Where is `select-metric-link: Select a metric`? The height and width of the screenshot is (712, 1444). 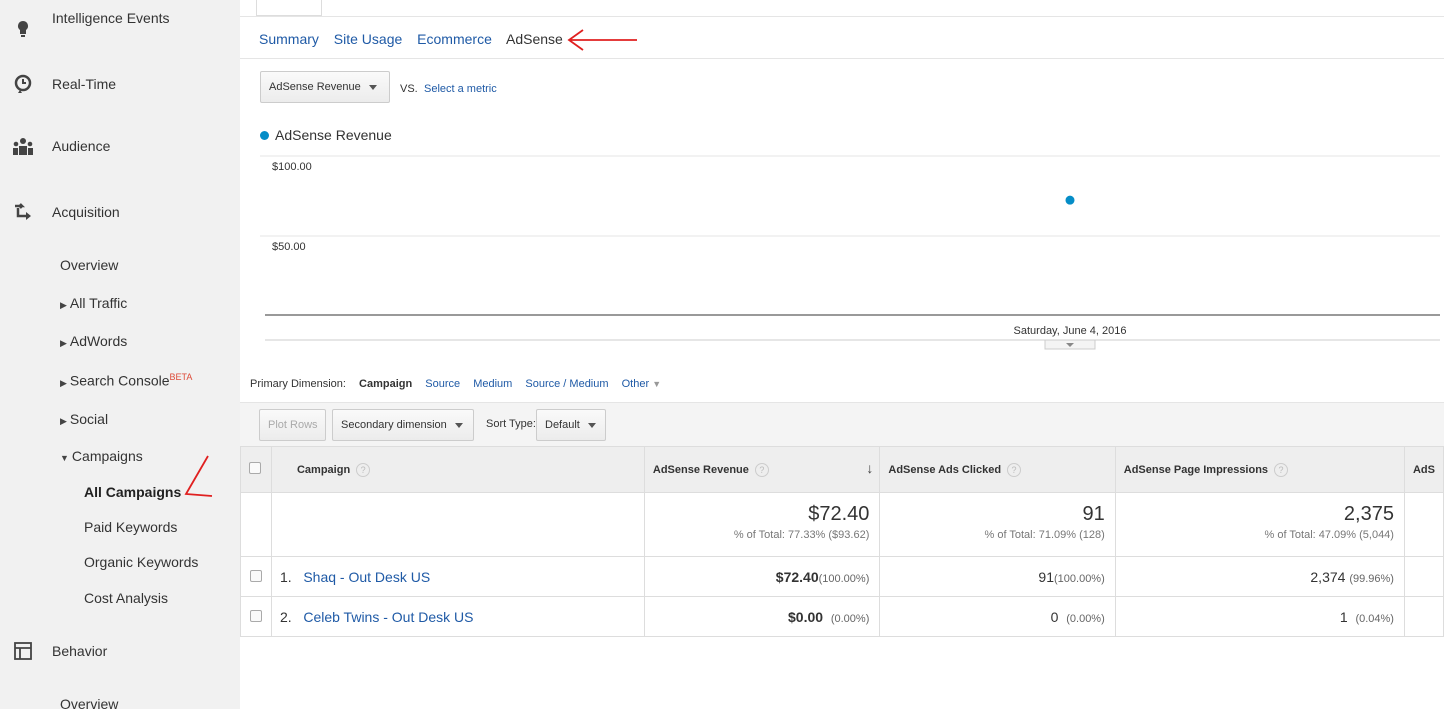
select-metric-link: Select a metric is located at coordinates (460, 89).